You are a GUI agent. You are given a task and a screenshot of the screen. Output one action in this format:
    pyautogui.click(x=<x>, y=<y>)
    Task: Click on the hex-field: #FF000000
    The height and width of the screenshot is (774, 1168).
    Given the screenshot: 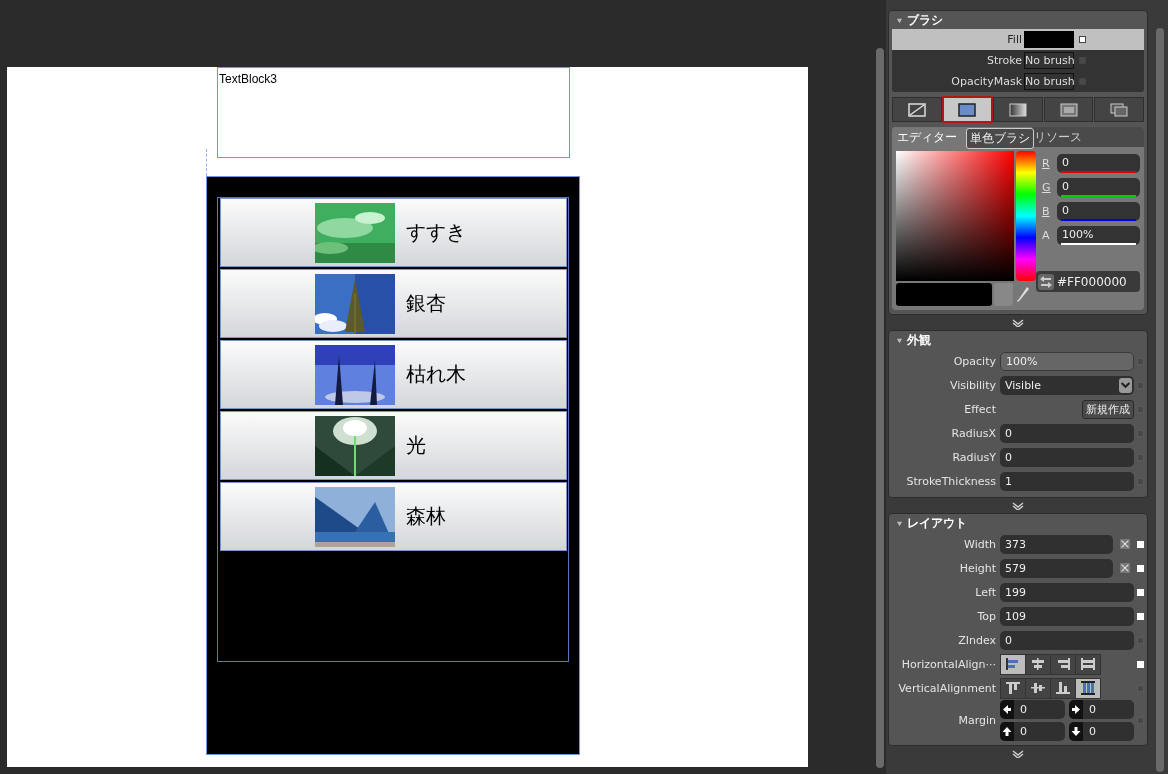 What is the action you would take?
    pyautogui.click(x=1088, y=281)
    